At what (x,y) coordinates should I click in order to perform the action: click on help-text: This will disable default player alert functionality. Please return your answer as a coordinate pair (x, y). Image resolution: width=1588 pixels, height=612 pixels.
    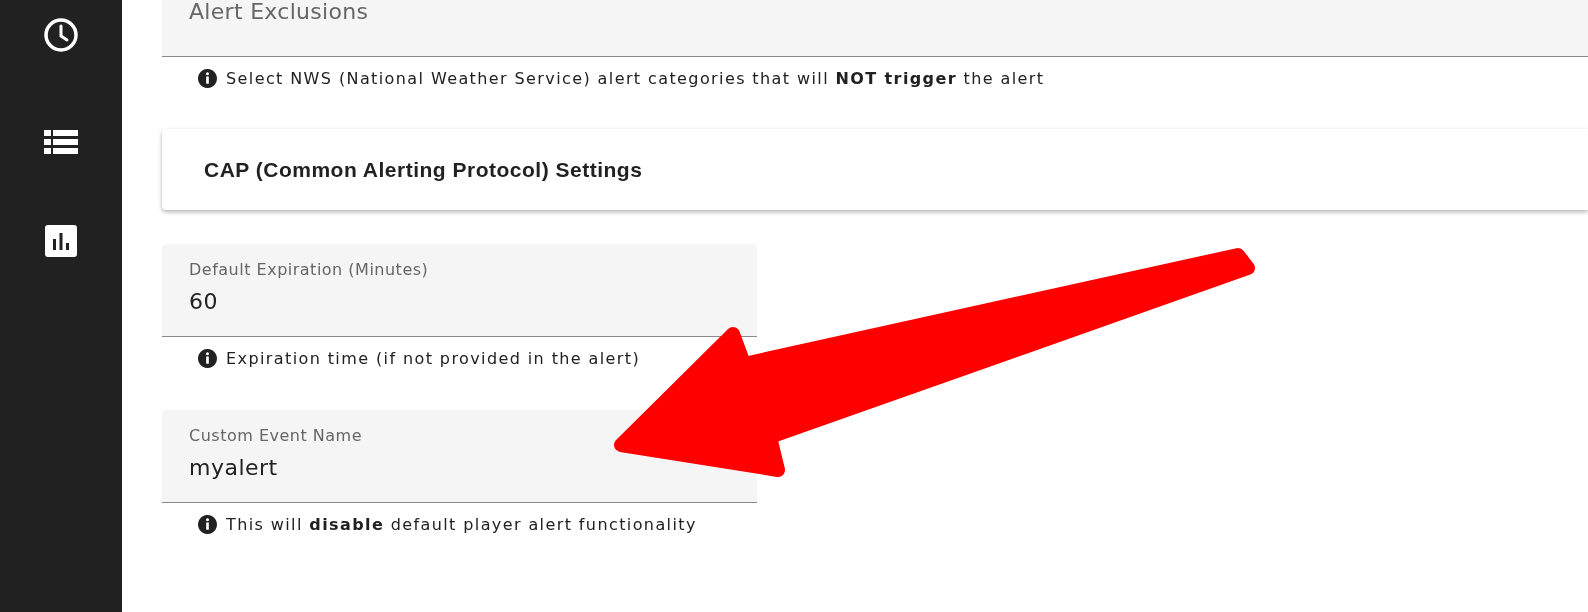
    Looking at the image, I should click on (461, 524).